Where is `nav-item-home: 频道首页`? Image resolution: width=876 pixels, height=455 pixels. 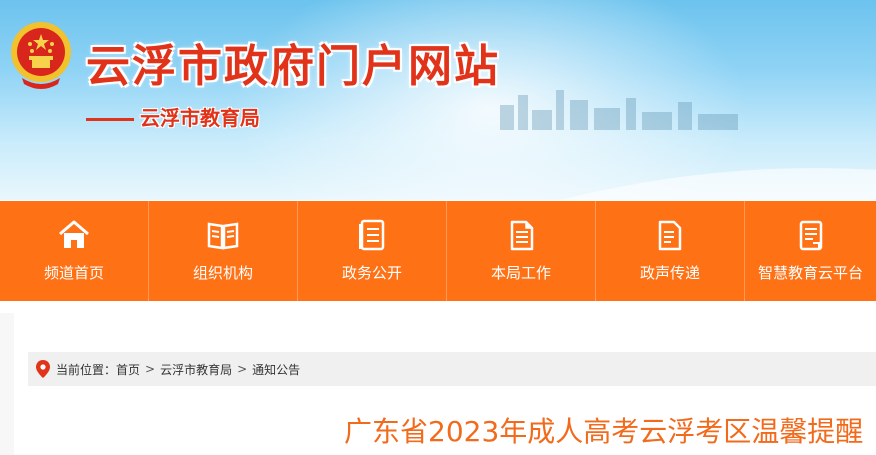
nav-item-home: 频道首页 is located at coordinates (74, 251).